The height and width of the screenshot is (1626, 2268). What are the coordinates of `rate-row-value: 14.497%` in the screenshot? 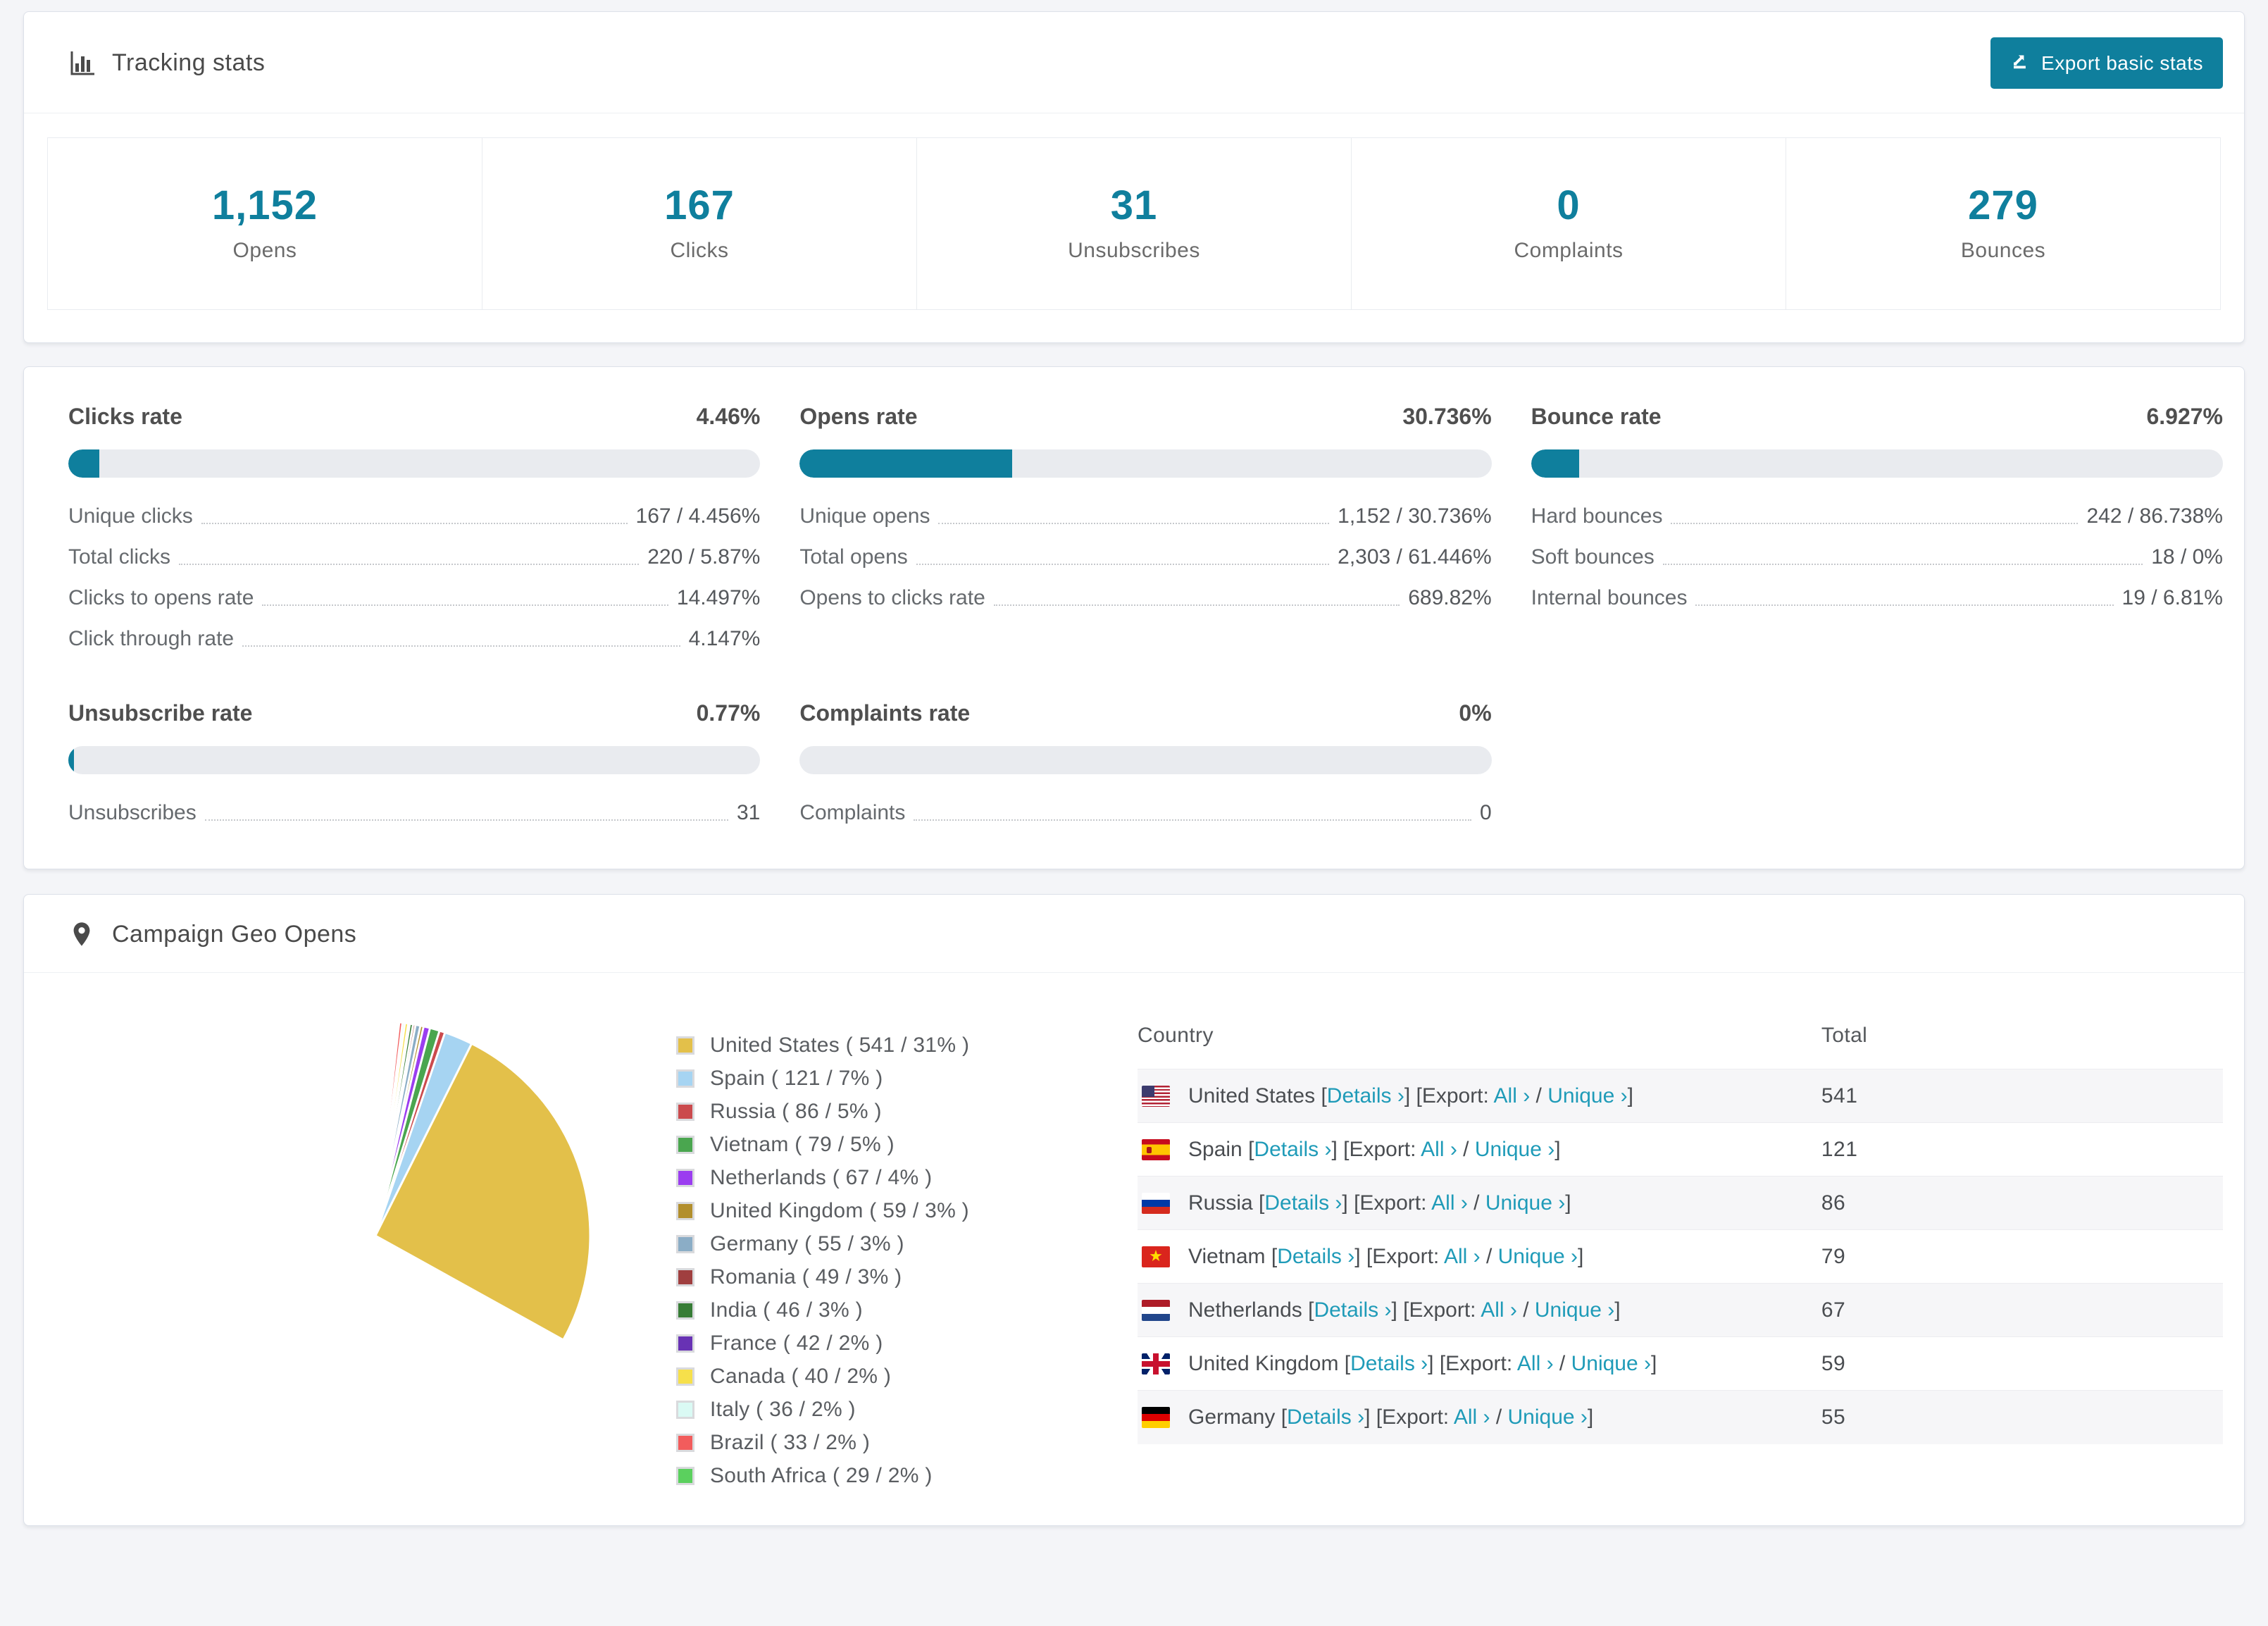 It's located at (718, 599).